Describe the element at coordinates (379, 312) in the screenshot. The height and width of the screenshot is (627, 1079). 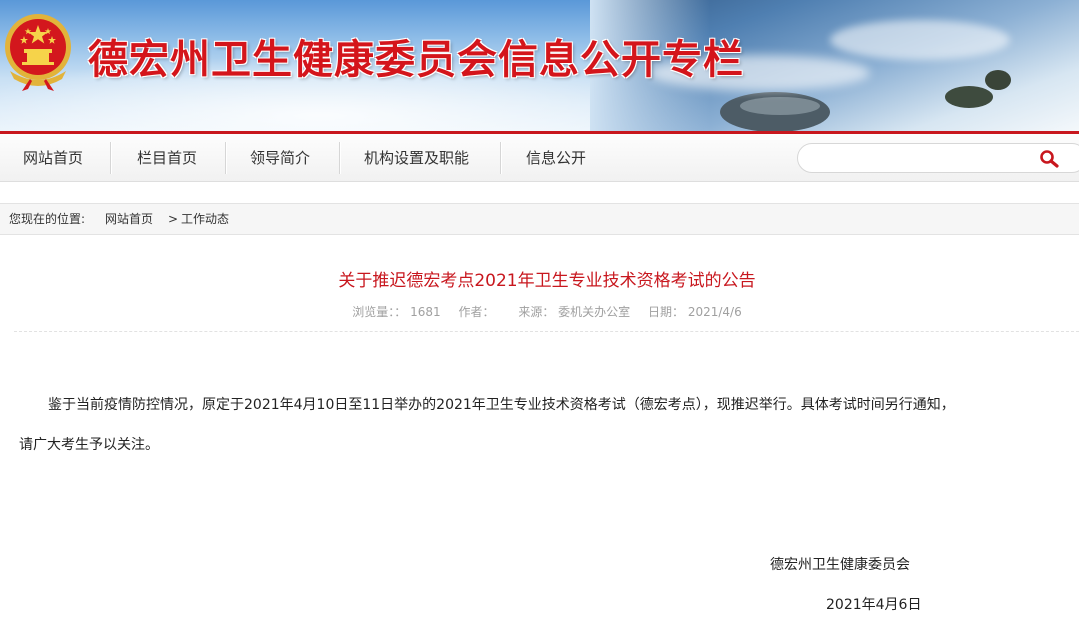
I see `views-label: 浏览量：：` at that location.